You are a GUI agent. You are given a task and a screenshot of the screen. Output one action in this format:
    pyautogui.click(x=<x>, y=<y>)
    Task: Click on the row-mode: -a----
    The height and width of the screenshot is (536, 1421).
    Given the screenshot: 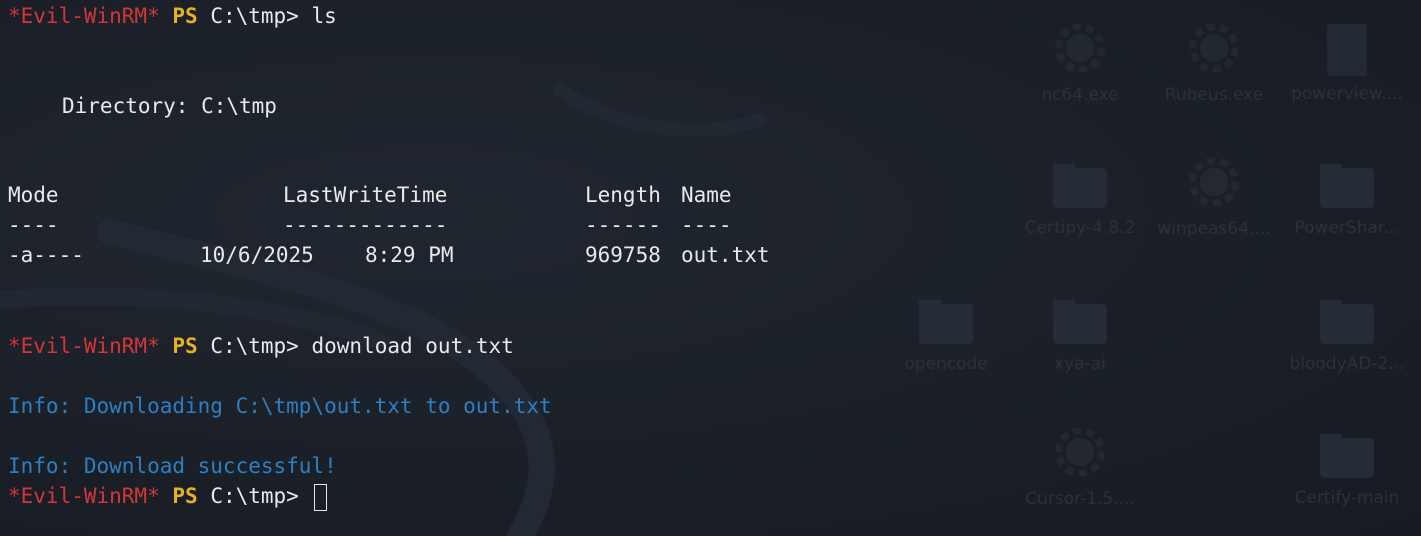 What is the action you would take?
    pyautogui.click(x=46, y=255)
    